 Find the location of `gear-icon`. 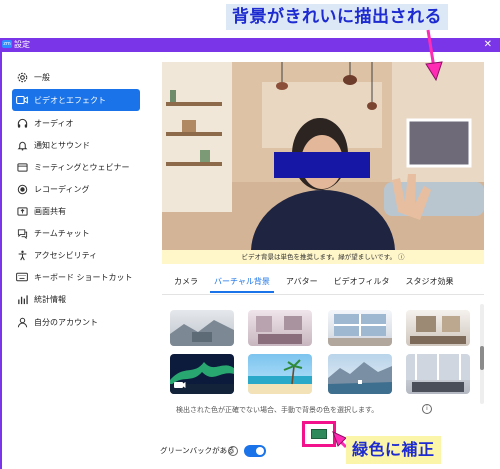

gear-icon is located at coordinates (22, 77).